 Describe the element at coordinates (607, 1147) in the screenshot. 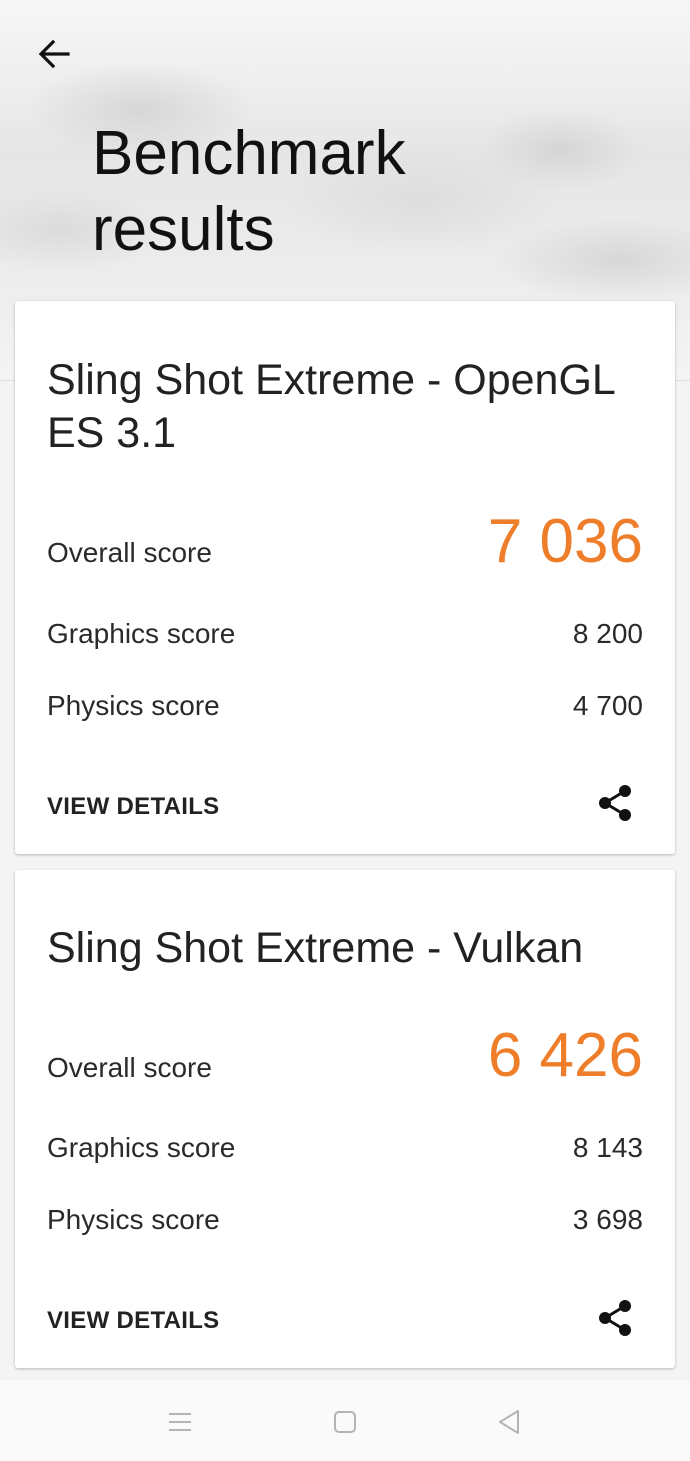

I see `graphics-score-value: 8 143` at that location.